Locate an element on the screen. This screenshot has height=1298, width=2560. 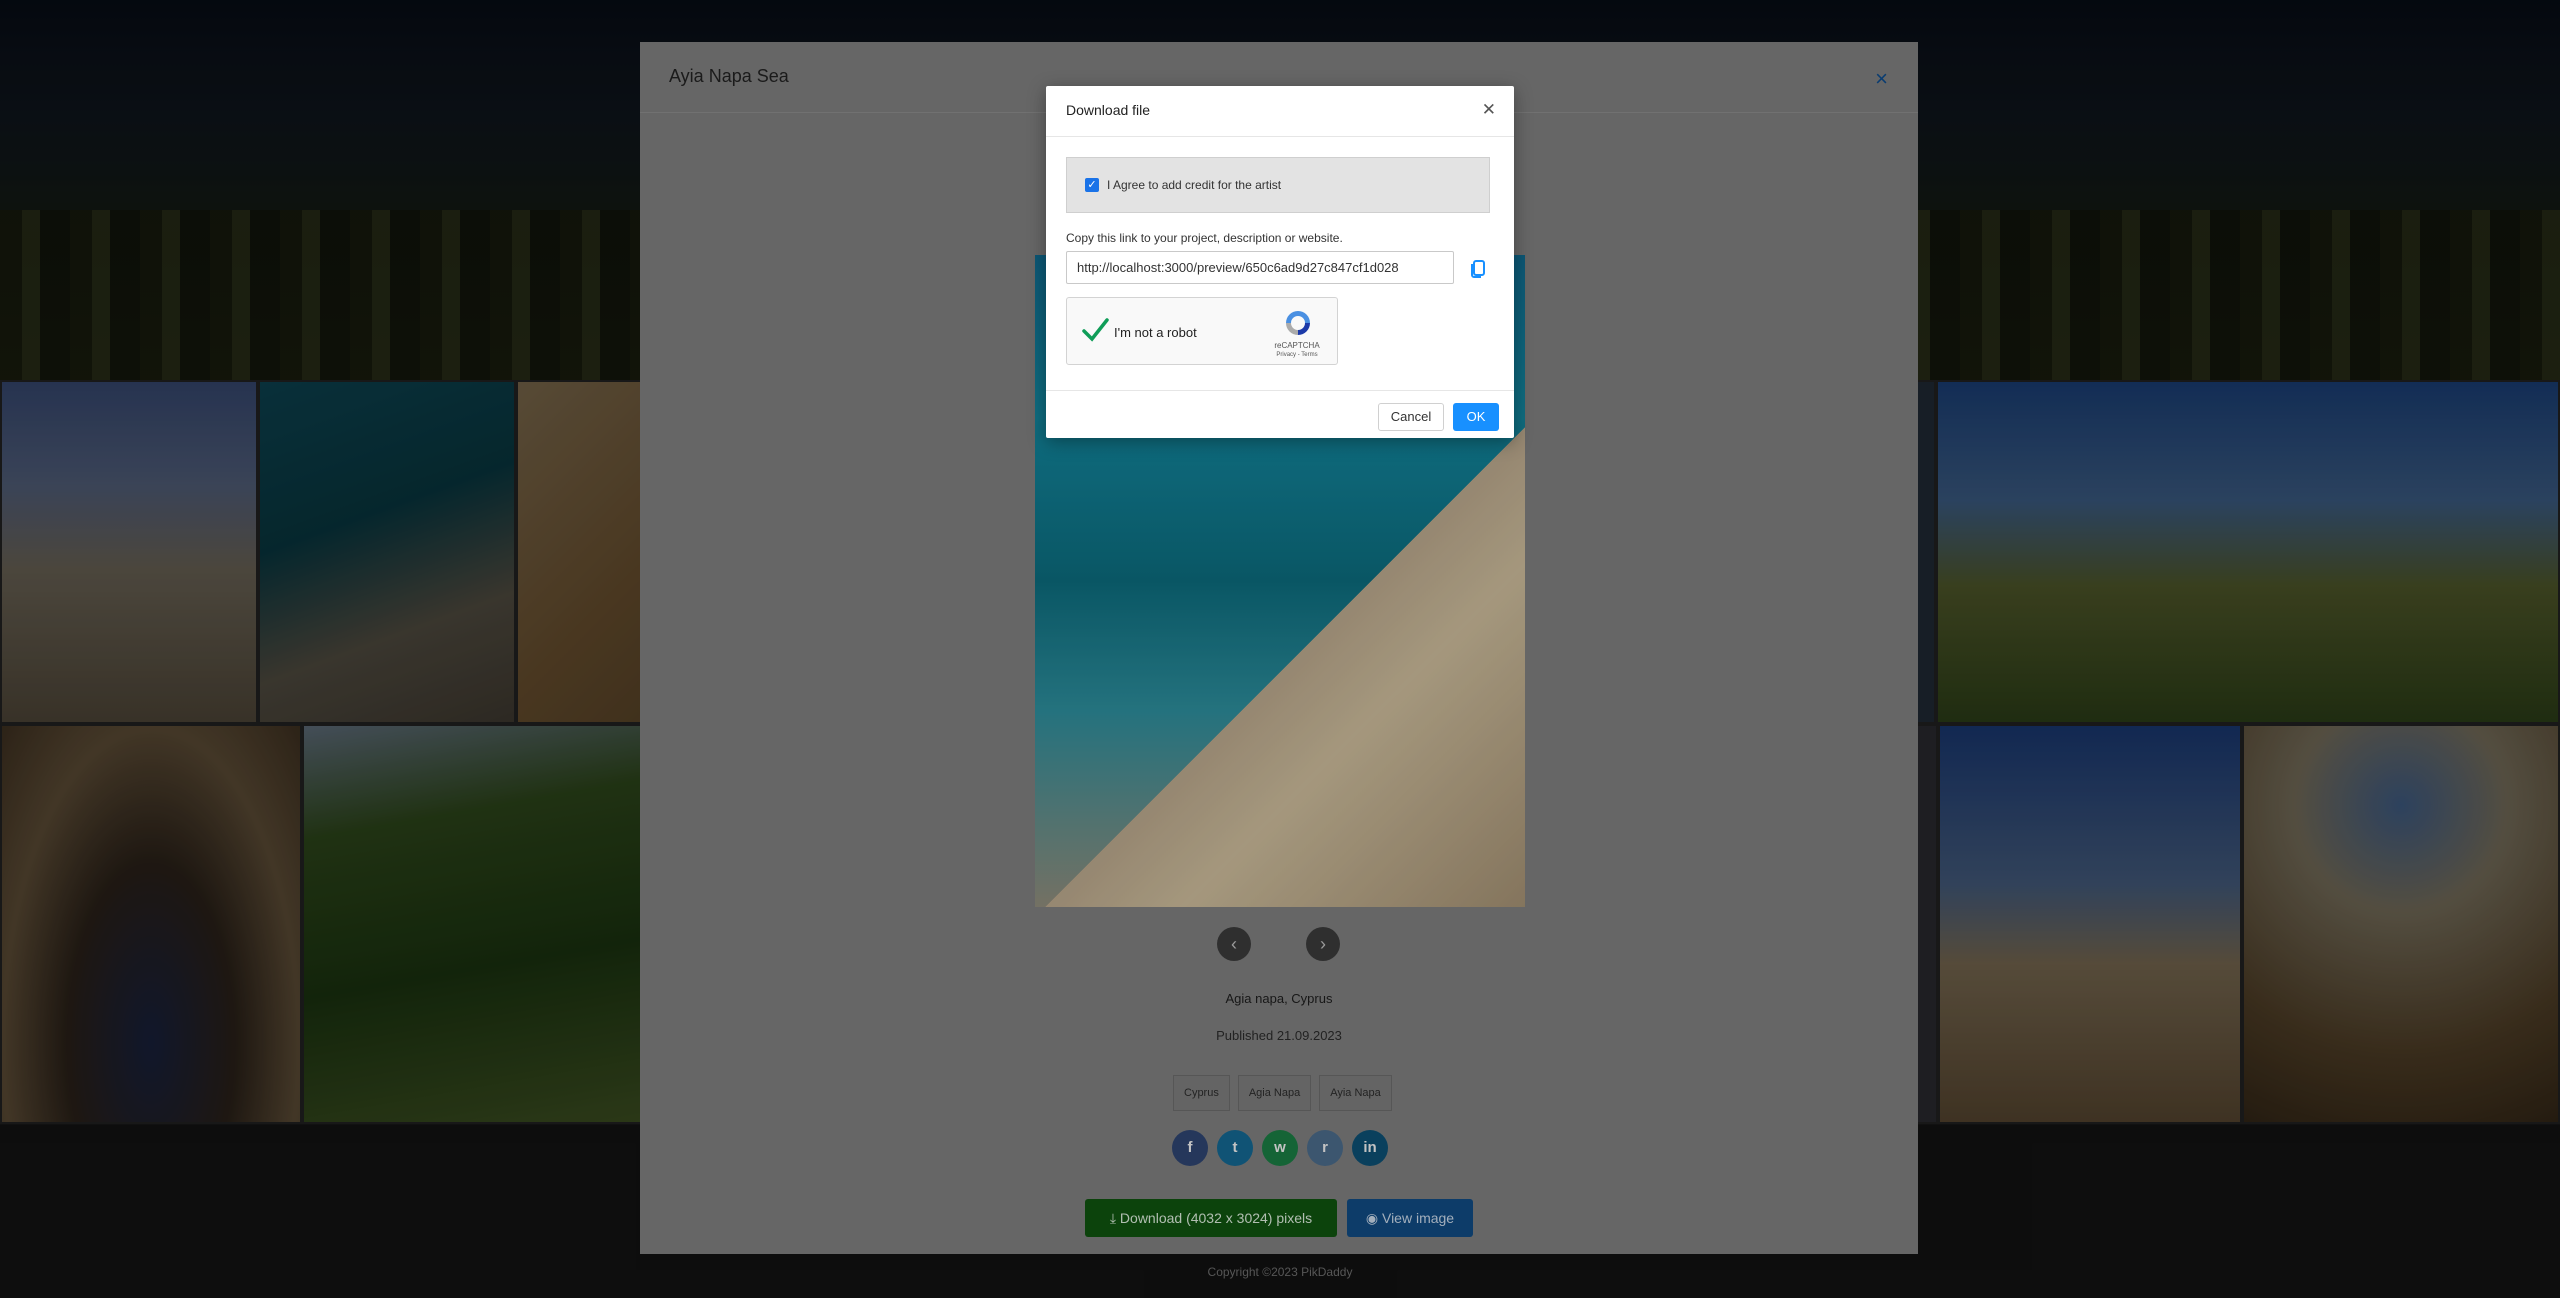
agree-credit-panel: ✓ I Agree to add credit for the artist is located at coordinates (1278, 185).